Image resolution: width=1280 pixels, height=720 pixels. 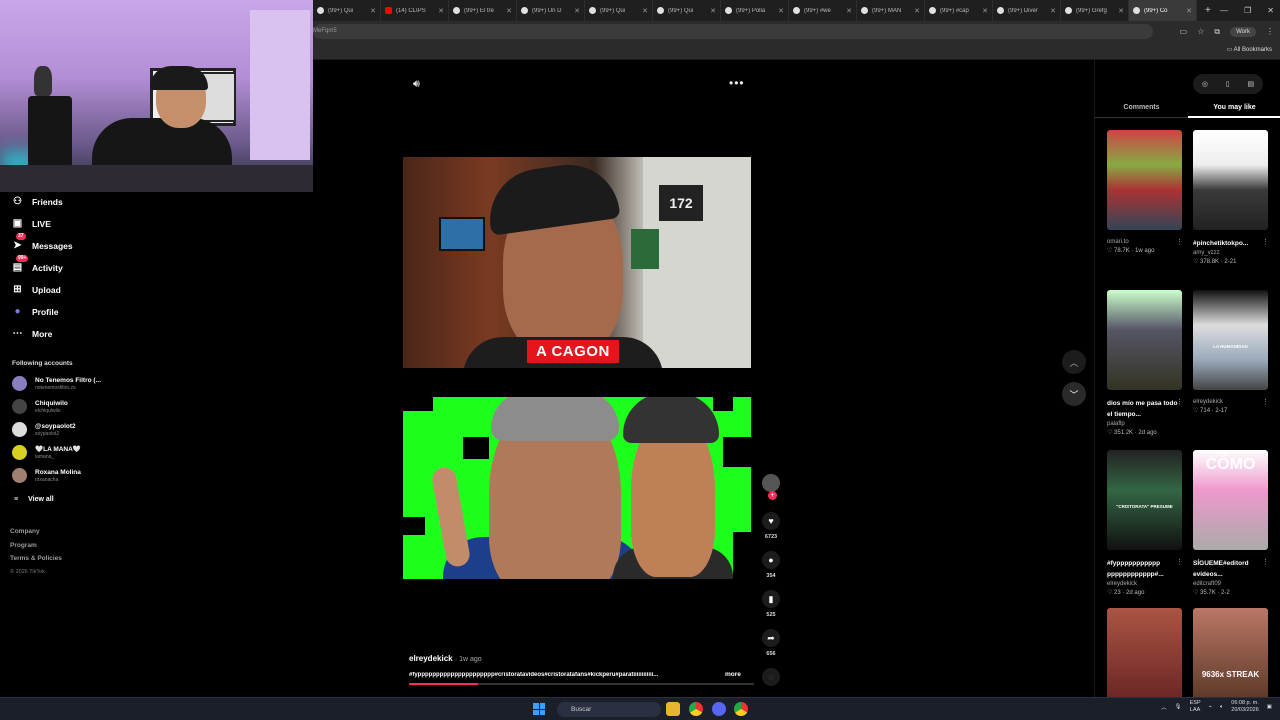 What do you see at coordinates (771, 483) in the screenshot?
I see `creator-avatar` at bounding box center [771, 483].